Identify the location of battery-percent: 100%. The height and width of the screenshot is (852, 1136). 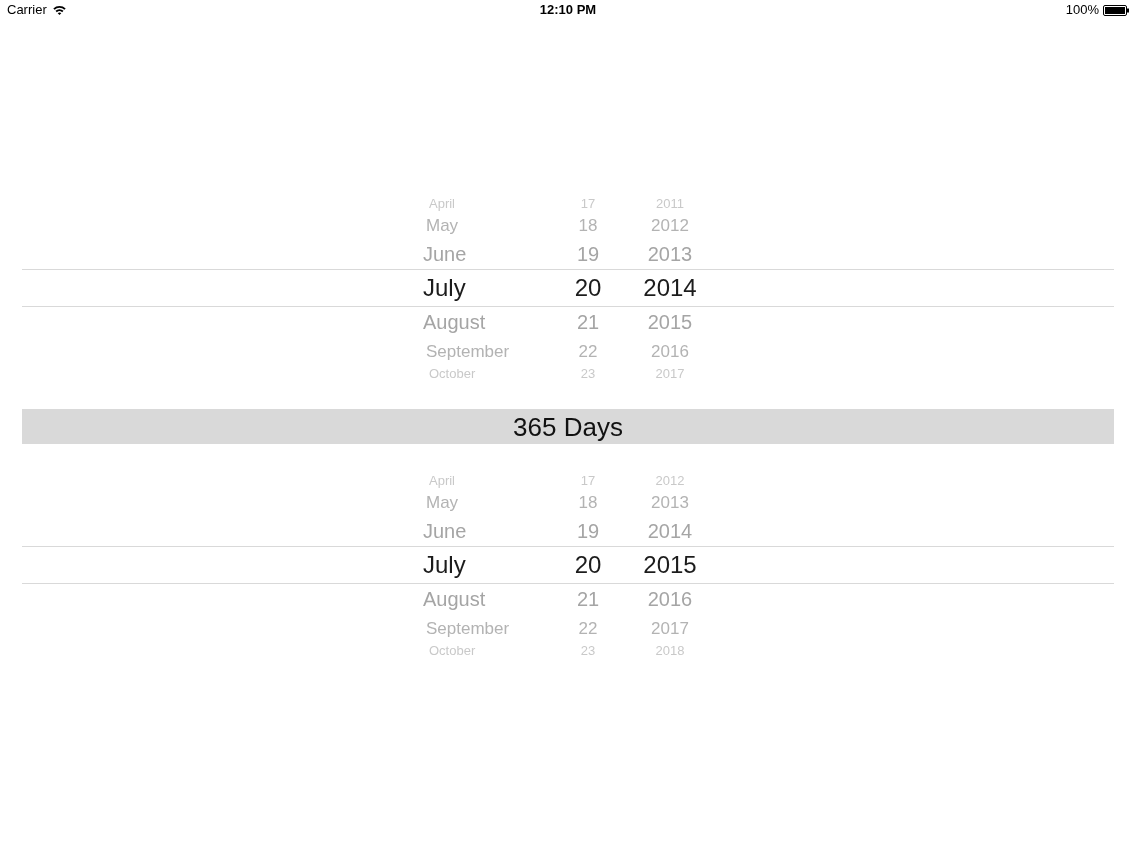
(1082, 10).